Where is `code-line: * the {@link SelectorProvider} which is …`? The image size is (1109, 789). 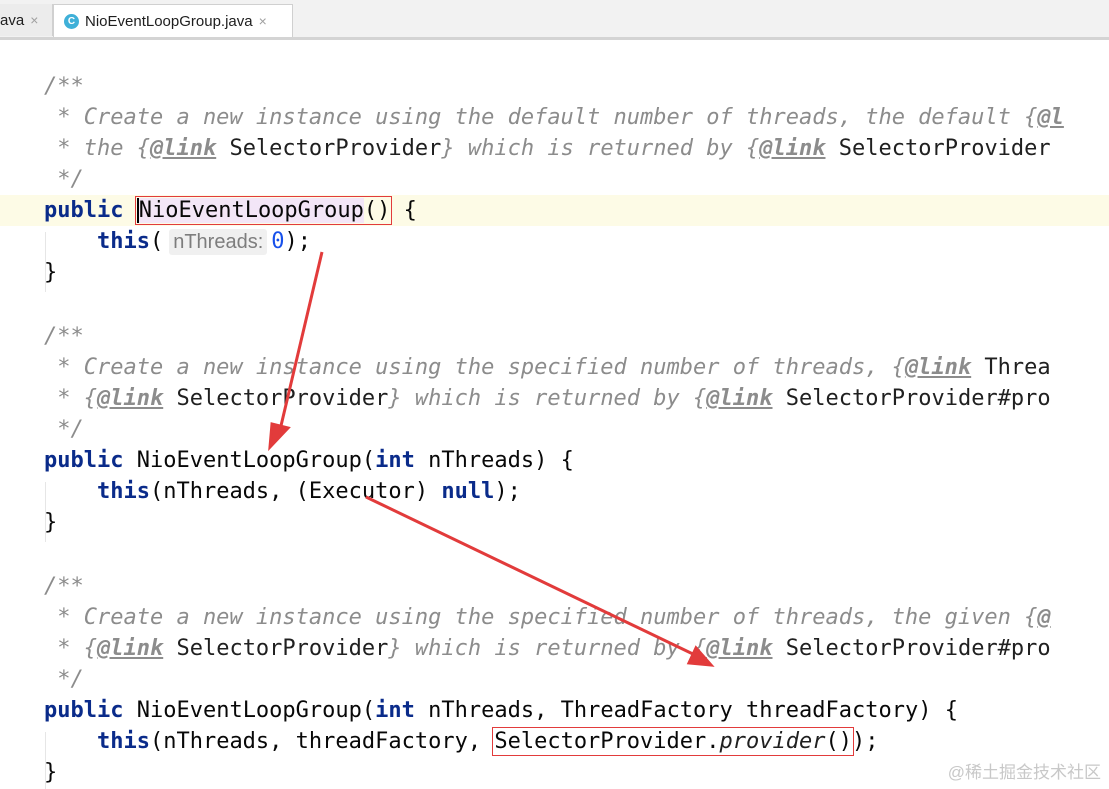
code-line: * the {@link SelectorProvider} which is … is located at coordinates (547, 148).